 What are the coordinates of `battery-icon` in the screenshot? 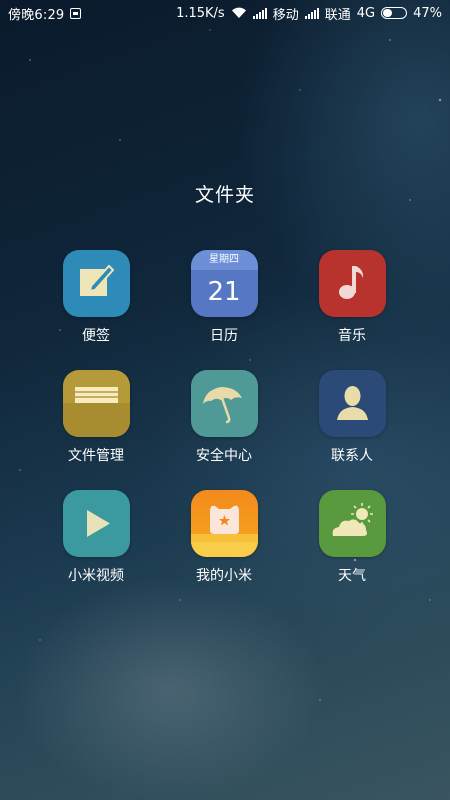 It's located at (394, 13).